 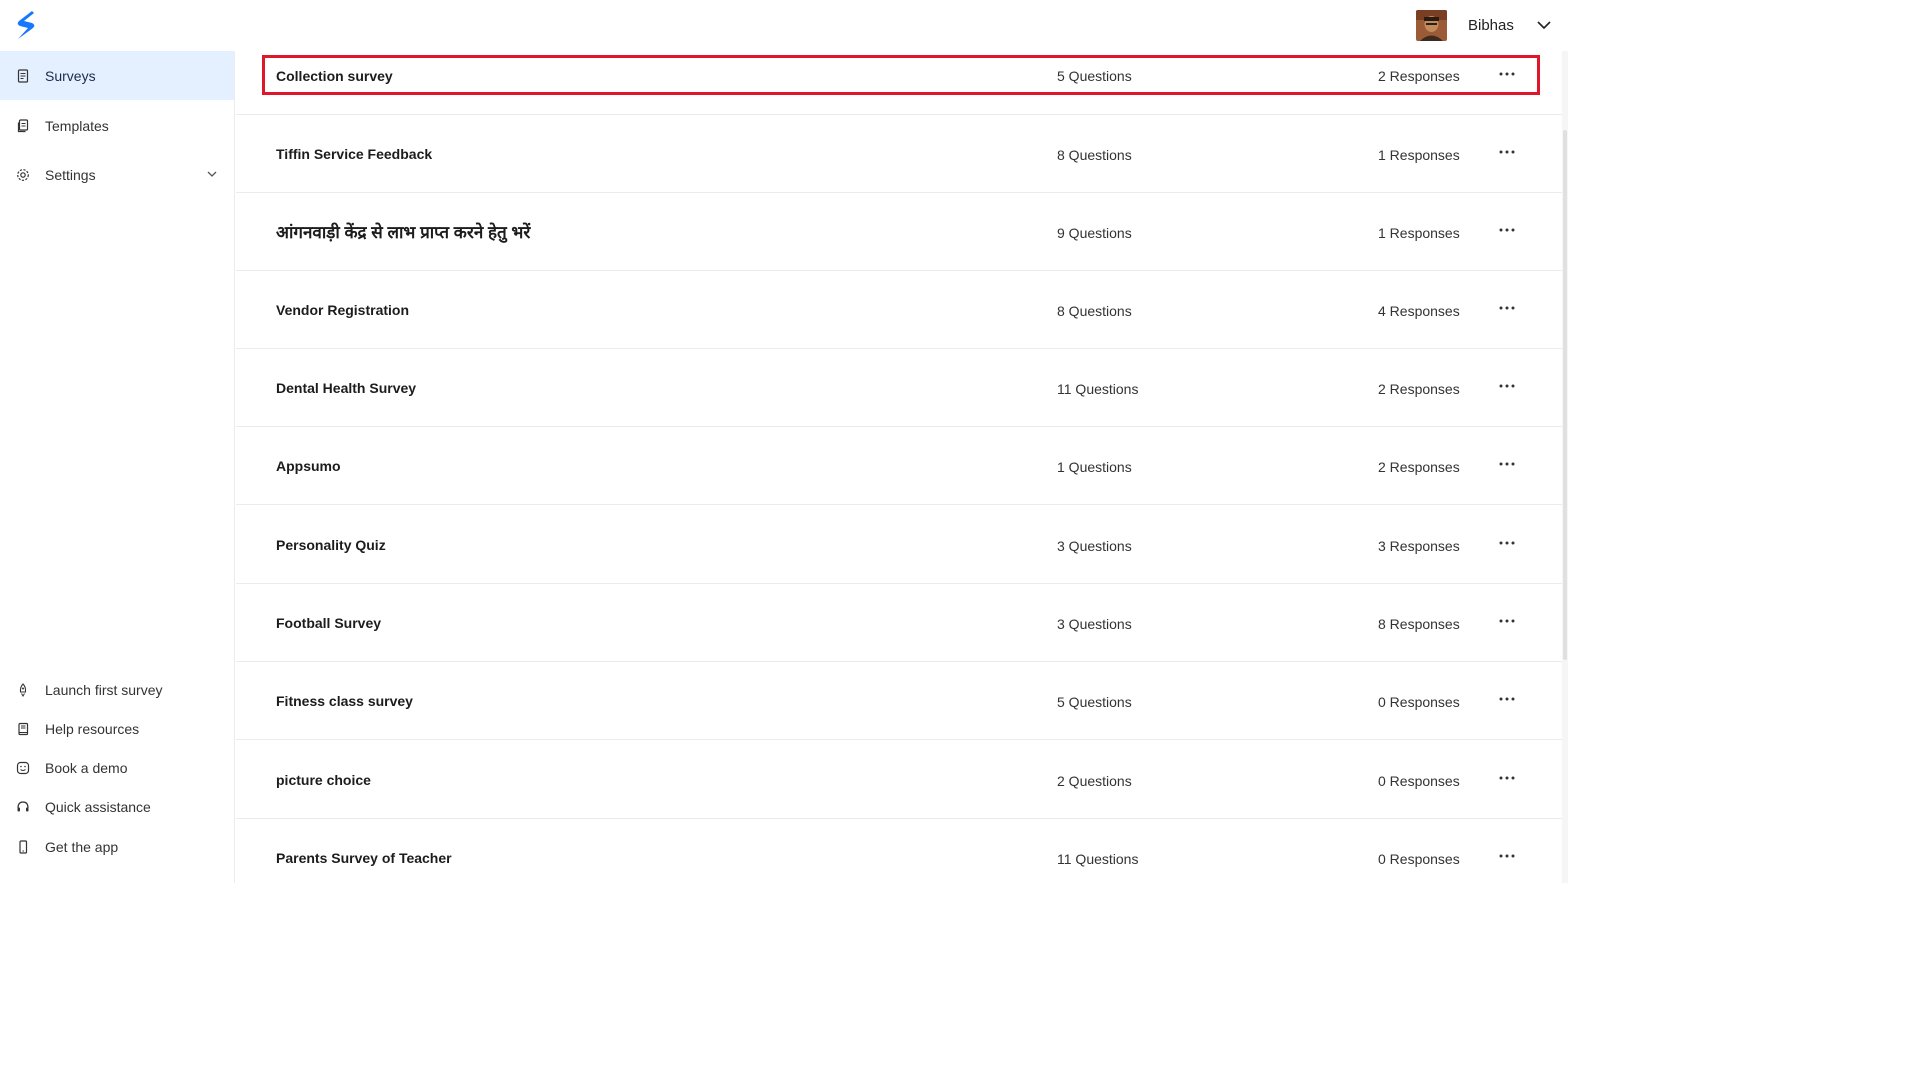 I want to click on quick-assistance-link: Quick assistance, so click(x=117, y=807).